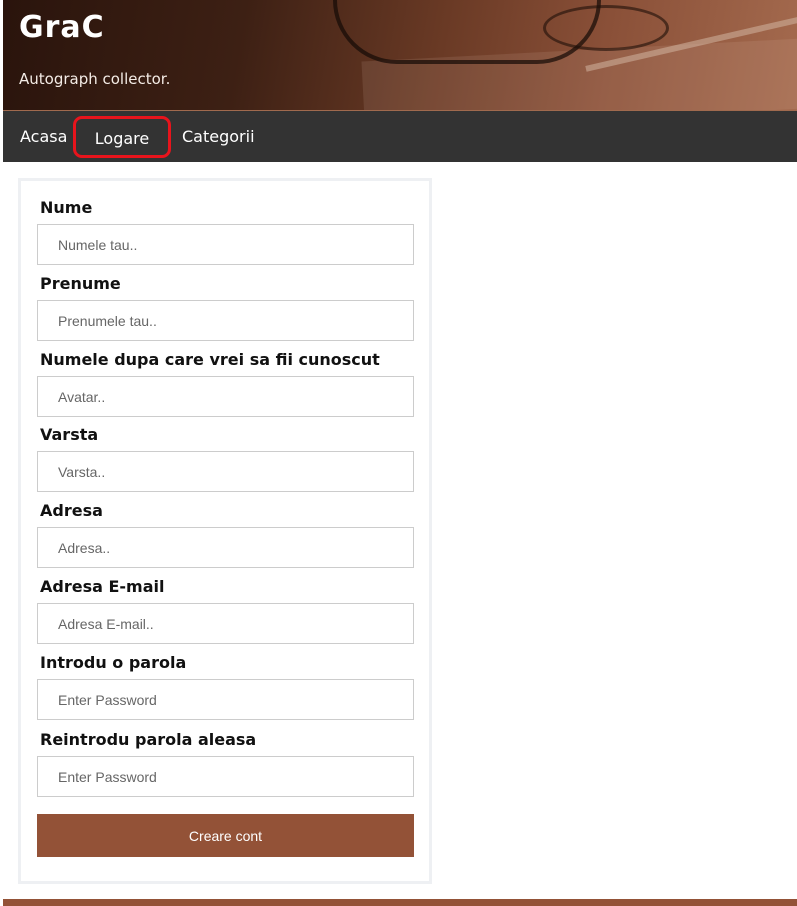 This screenshot has width=797, height=906. I want to click on password-label: Introdu o parola, so click(113, 662).